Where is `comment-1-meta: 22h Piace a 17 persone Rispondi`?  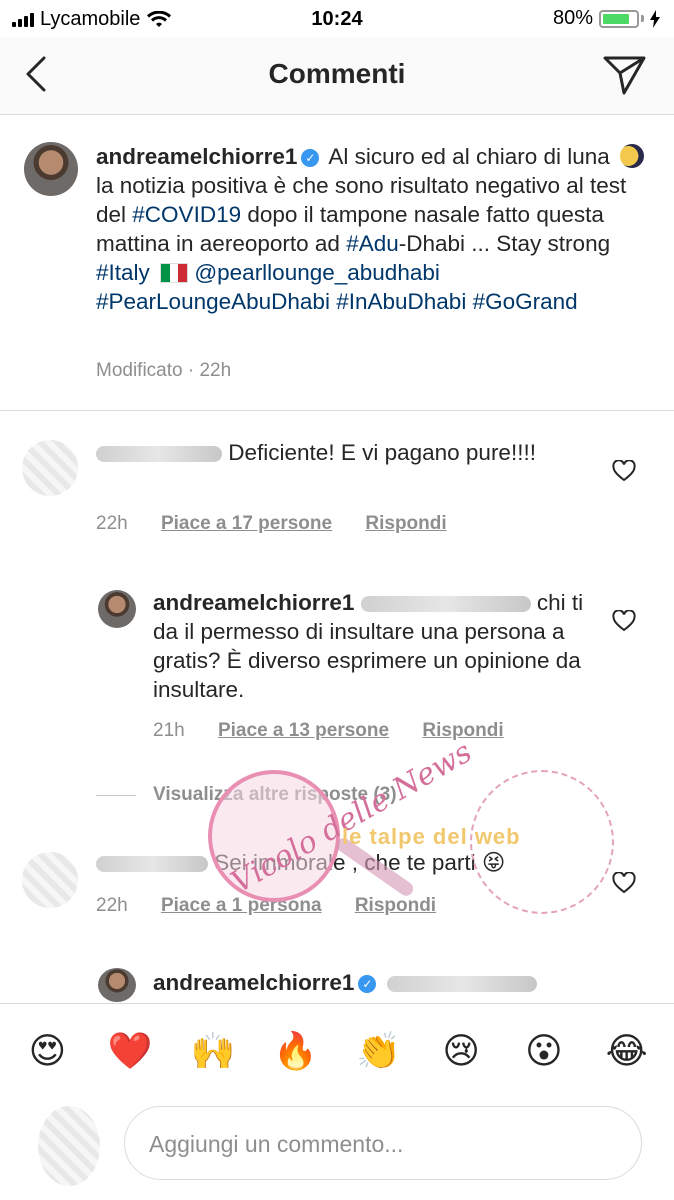
comment-1-meta: 22h Piace a 17 persone Rispondi is located at coordinates (271, 524).